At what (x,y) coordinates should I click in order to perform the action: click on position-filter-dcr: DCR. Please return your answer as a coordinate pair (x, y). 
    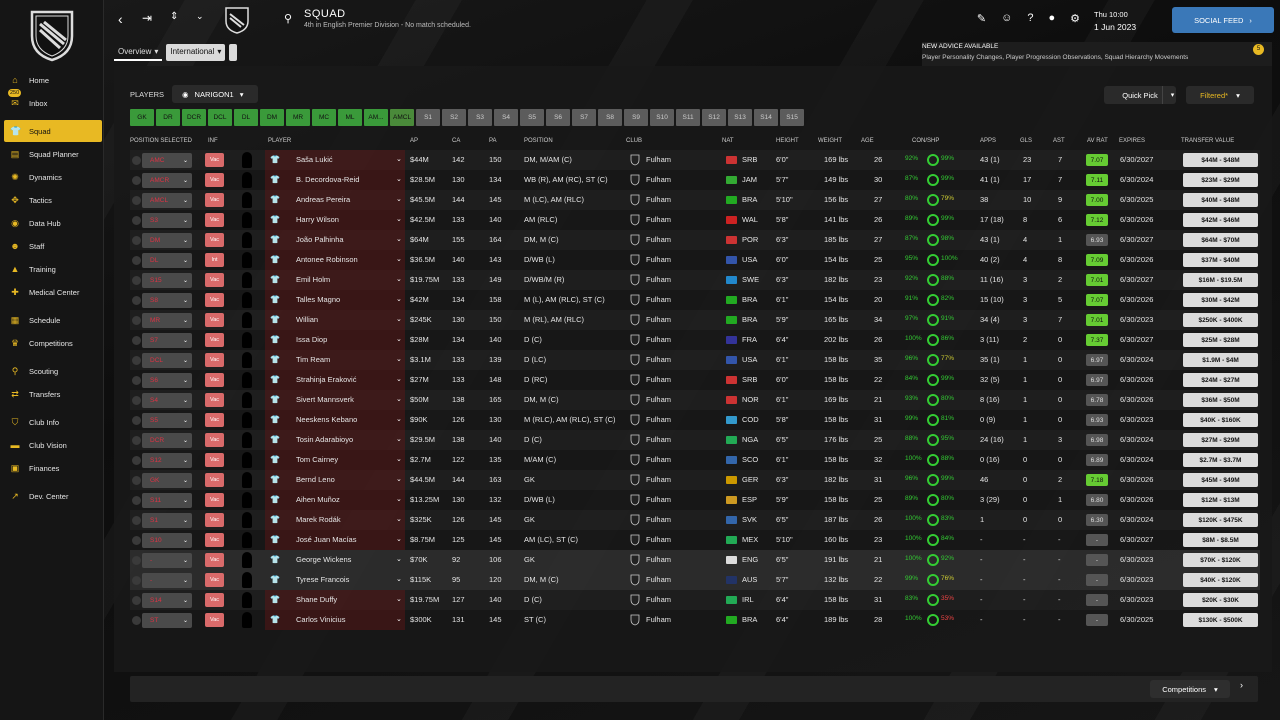
    Looking at the image, I should click on (194, 117).